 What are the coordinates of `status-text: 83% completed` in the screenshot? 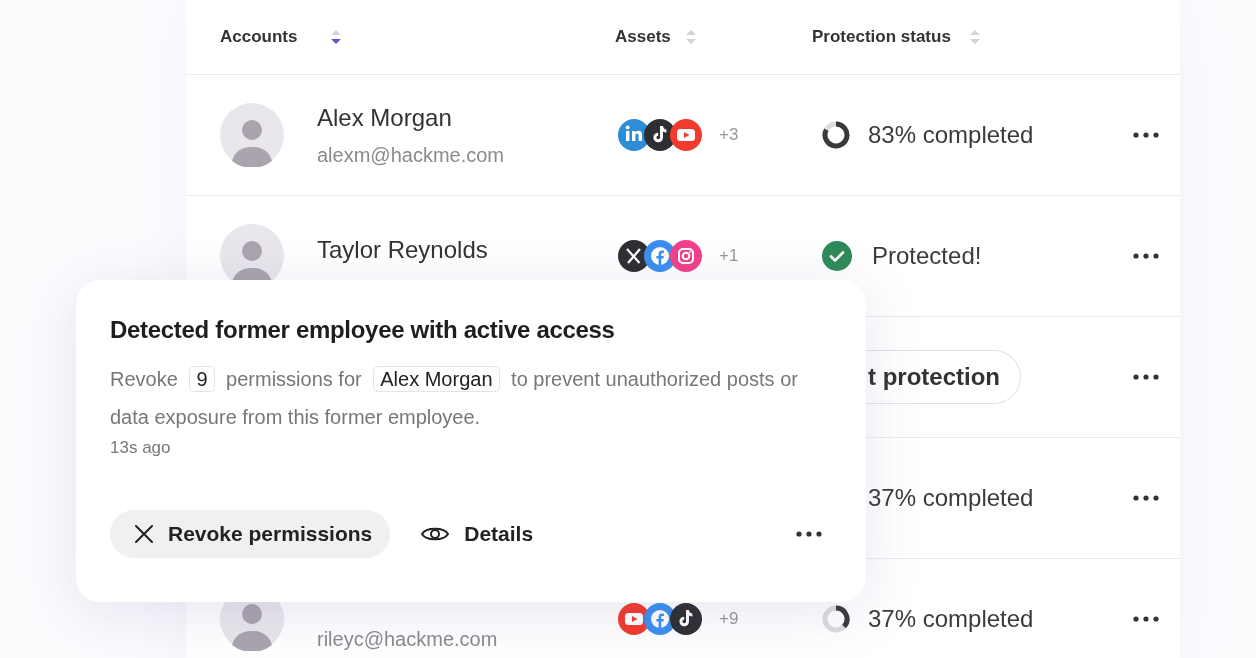 It's located at (951, 135).